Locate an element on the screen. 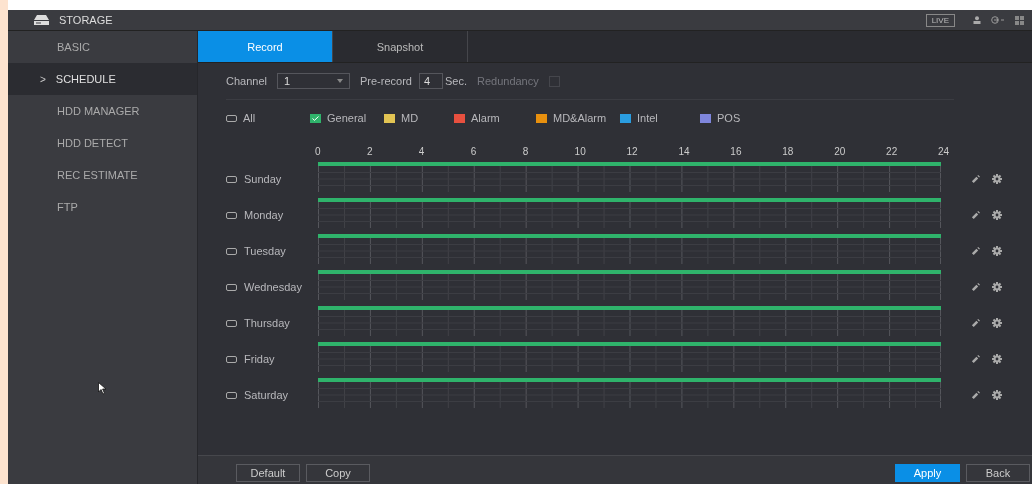  hour-label: 6 is located at coordinates (473, 151).